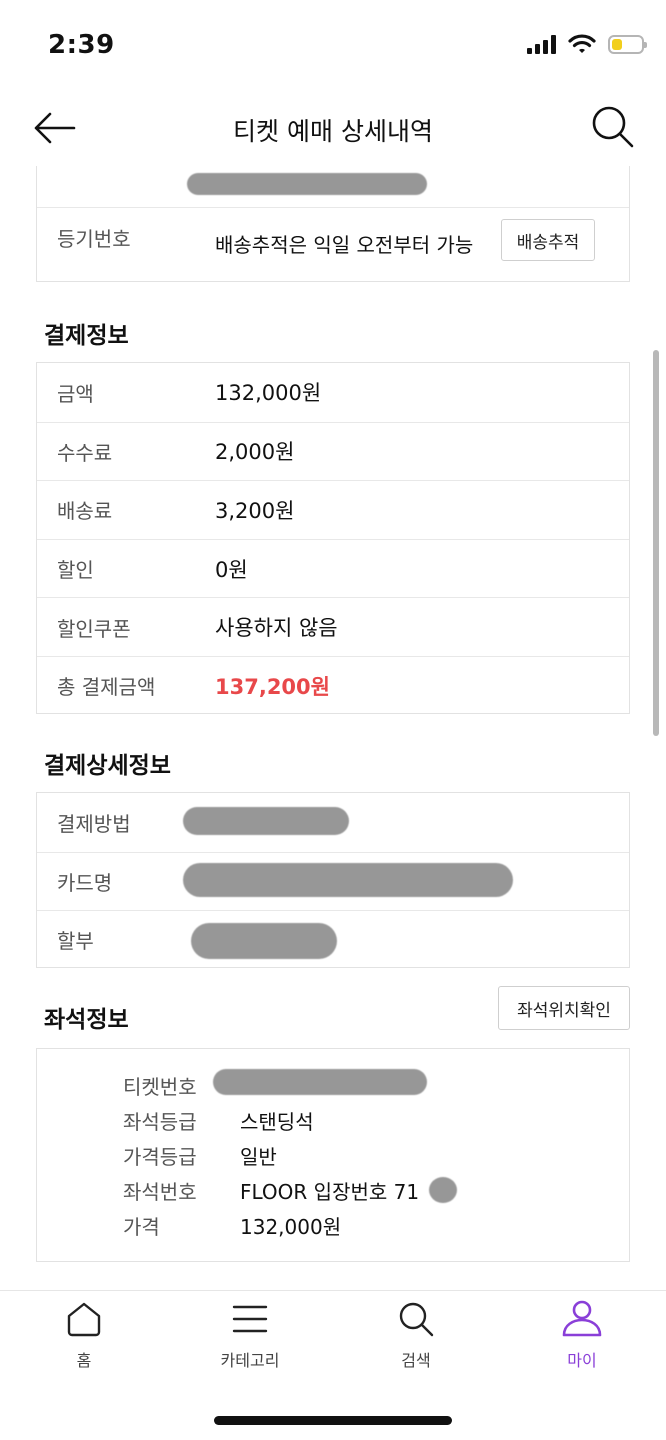 This screenshot has height=1440, width=666. Describe the element at coordinates (141, 1227) in the screenshot. I see `row-label: 가격` at that location.